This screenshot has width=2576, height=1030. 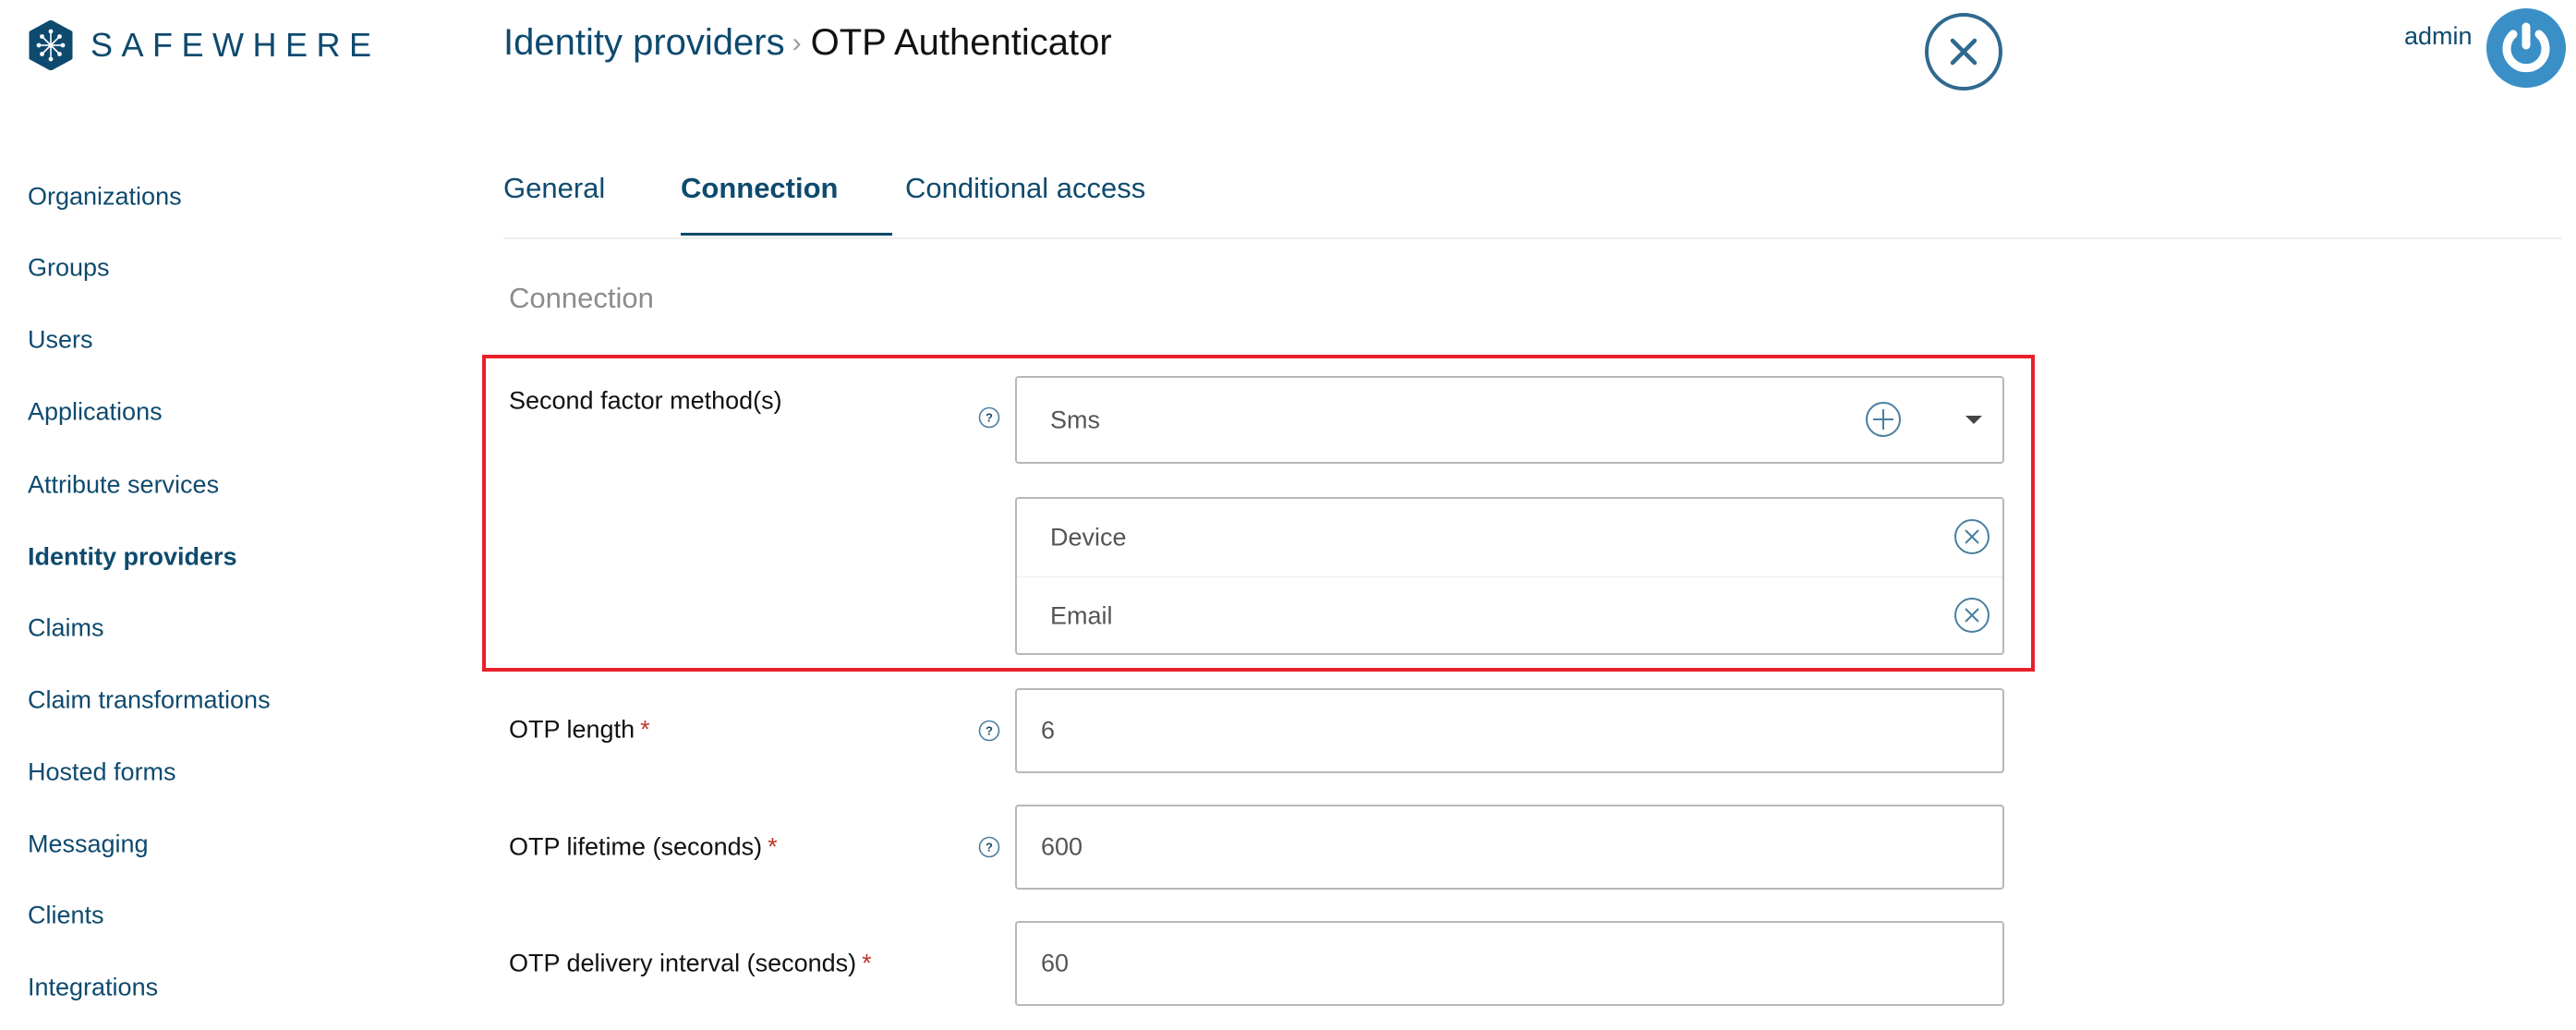 What do you see at coordinates (95, 412) in the screenshot?
I see `sidebar-item-applications: Applications` at bounding box center [95, 412].